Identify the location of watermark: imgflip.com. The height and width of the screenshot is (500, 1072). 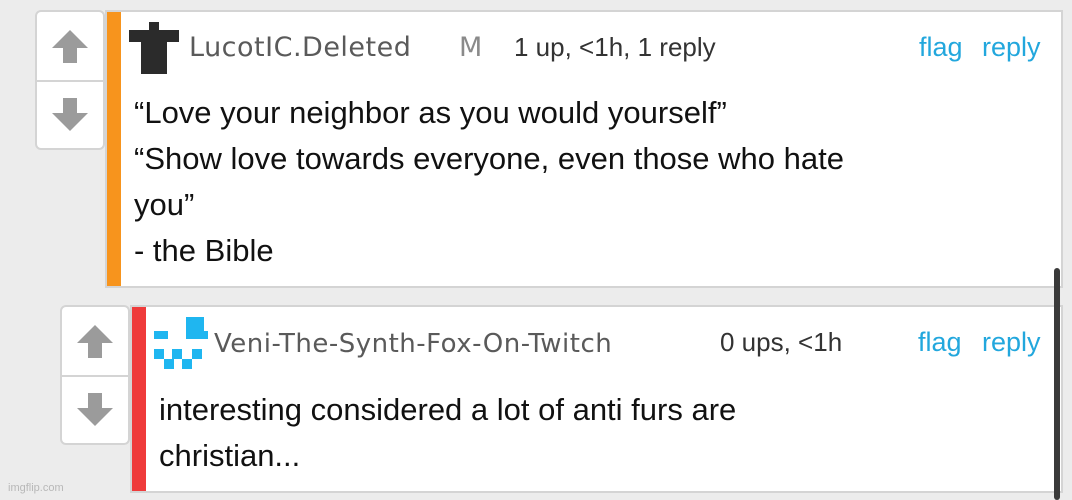
(36, 488).